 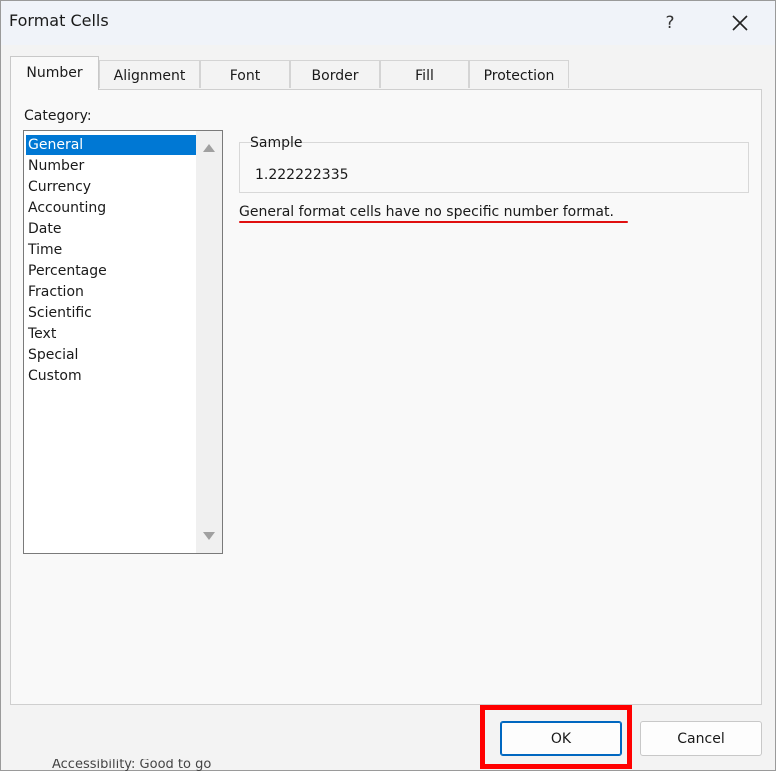 I want to click on dialog-title: Format Cells, so click(x=59, y=20).